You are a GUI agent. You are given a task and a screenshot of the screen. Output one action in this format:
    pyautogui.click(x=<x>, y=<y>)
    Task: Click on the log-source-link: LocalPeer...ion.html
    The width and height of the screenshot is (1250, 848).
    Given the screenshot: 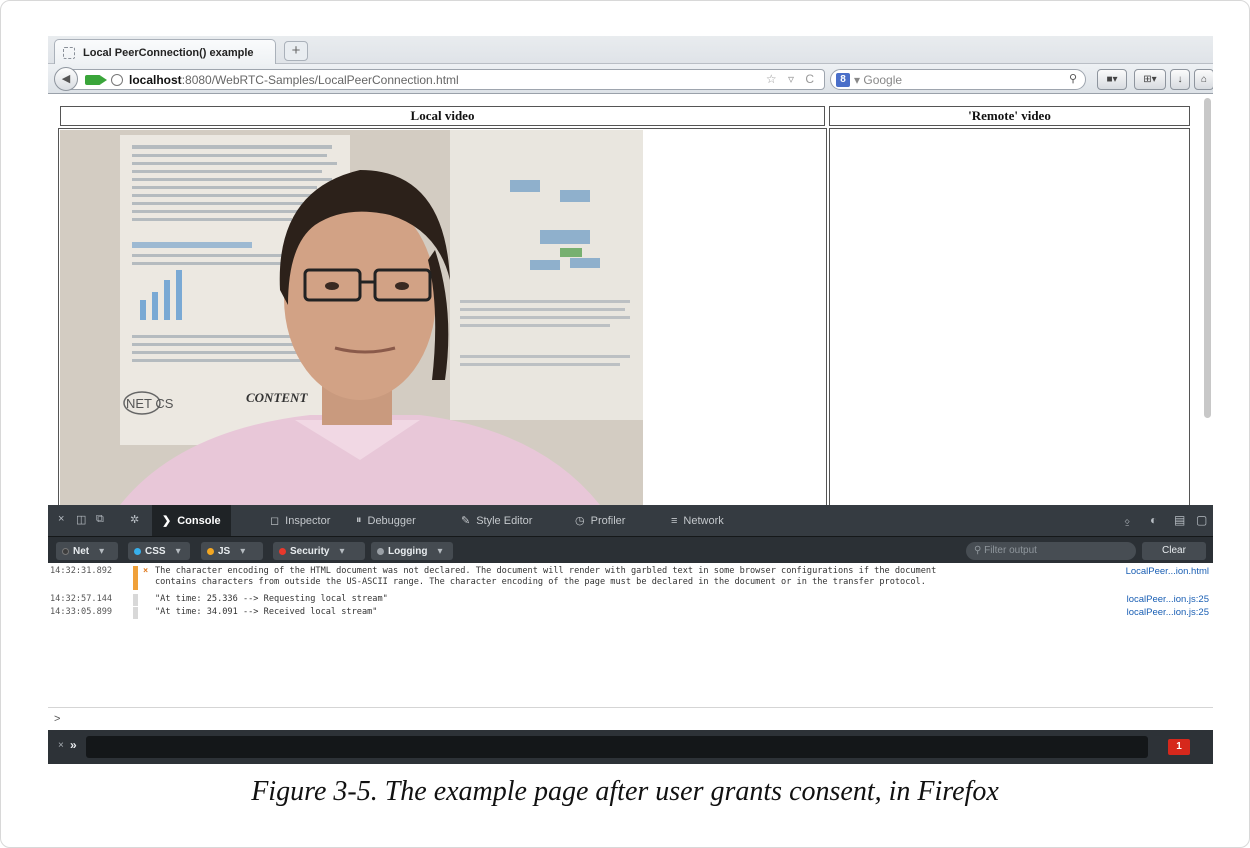 What is the action you would take?
    pyautogui.click(x=1167, y=571)
    